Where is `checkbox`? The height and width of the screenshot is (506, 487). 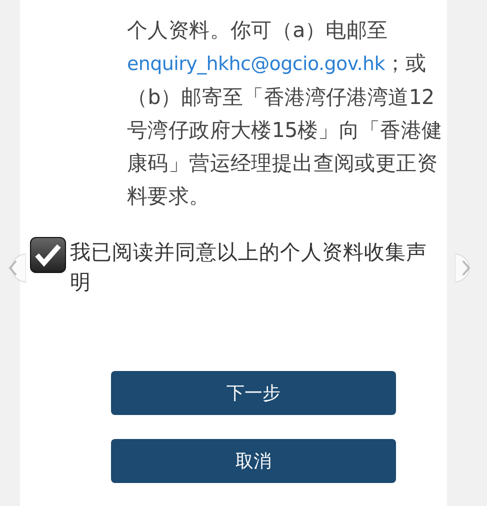
checkbox is located at coordinates (48, 255).